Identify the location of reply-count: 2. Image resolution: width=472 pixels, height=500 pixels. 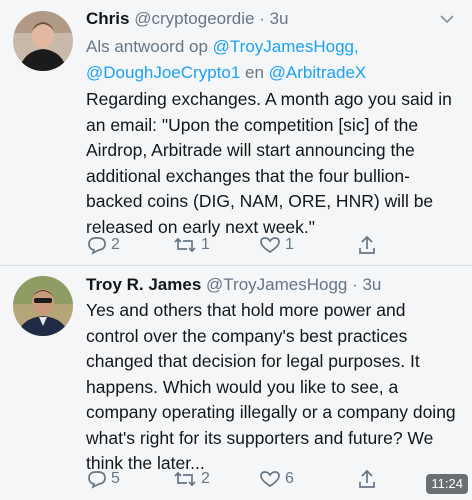
(115, 244).